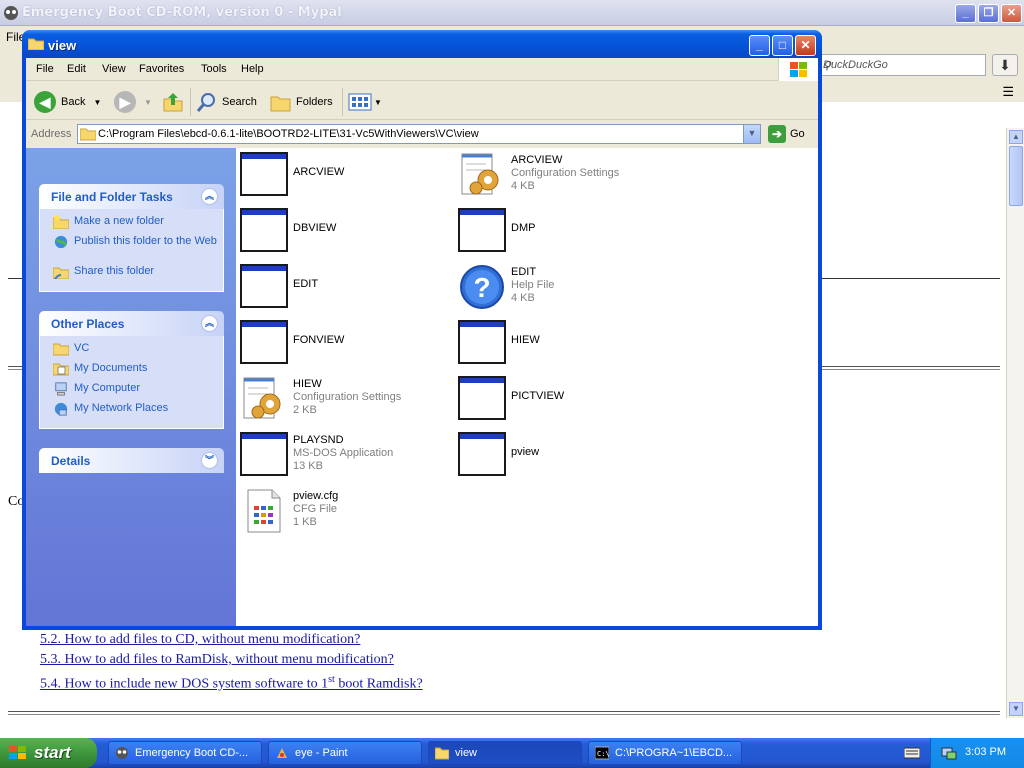 This screenshot has width=1024, height=768. Describe the element at coordinates (341, 287) in the screenshot. I see `file-item: EDIT` at that location.